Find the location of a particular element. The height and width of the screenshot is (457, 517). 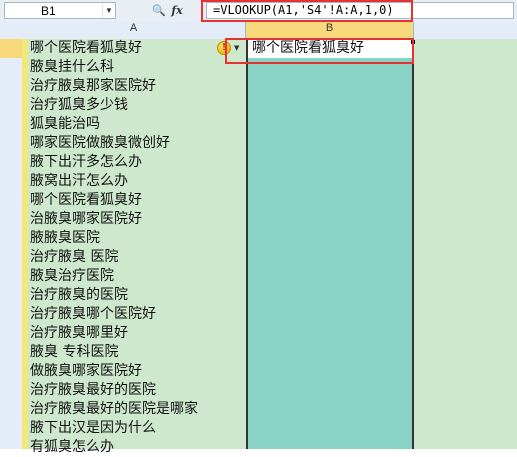

cell-reference: B1 is located at coordinates (48, 11).